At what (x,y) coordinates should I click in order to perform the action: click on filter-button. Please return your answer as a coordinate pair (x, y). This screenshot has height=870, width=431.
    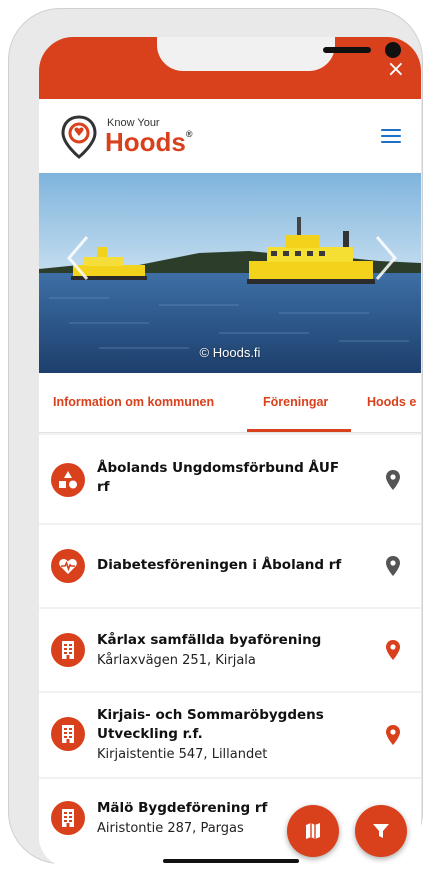
    Looking at the image, I should click on (381, 831).